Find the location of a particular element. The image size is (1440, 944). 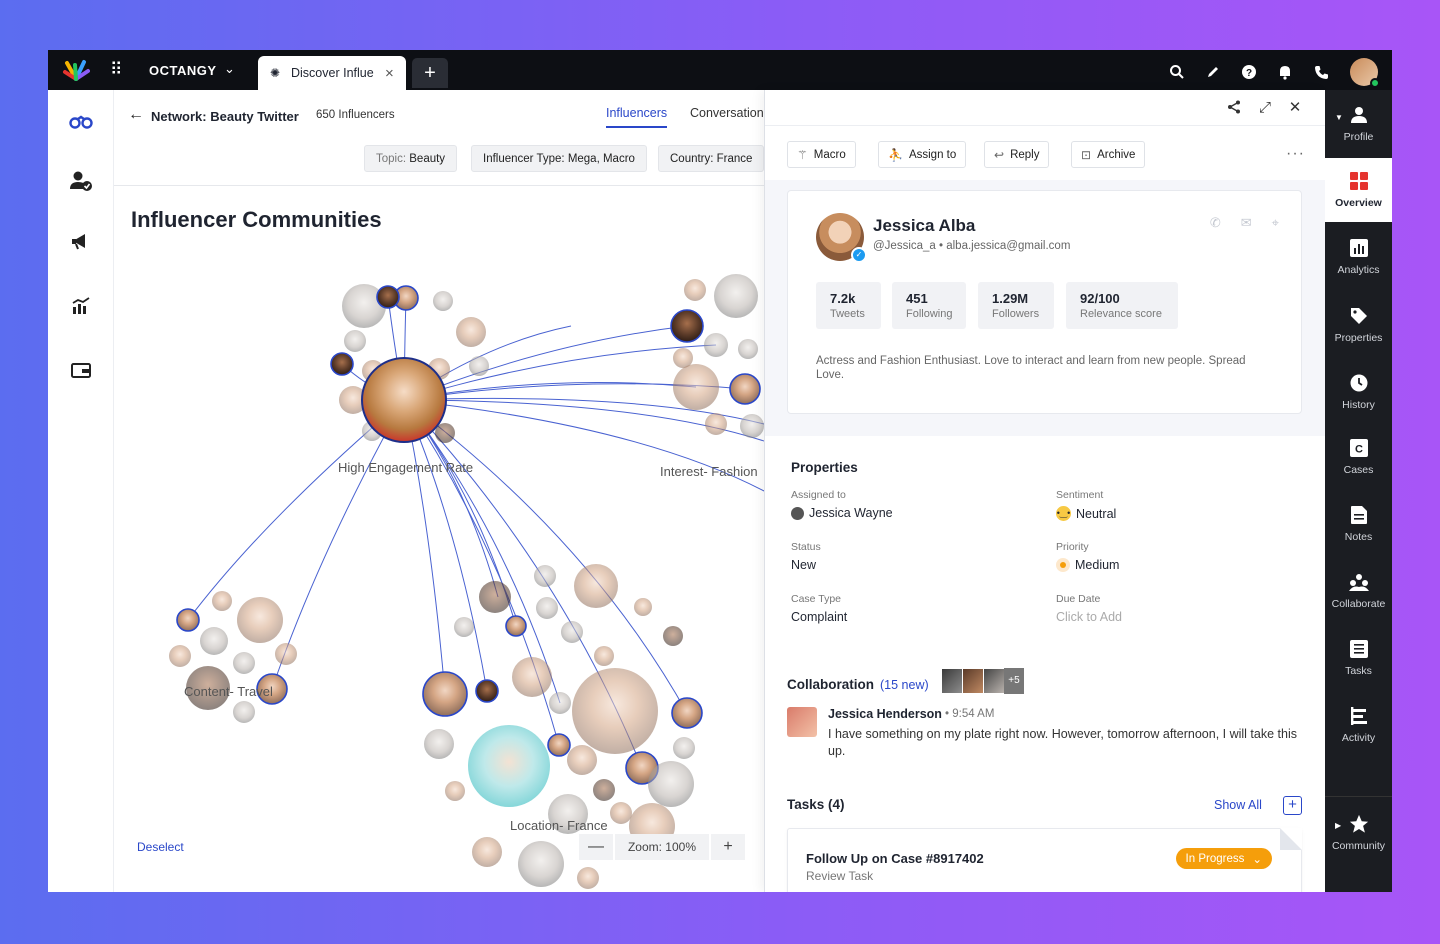

chevron-down-icon: ⌄ is located at coordinates (229, 69).